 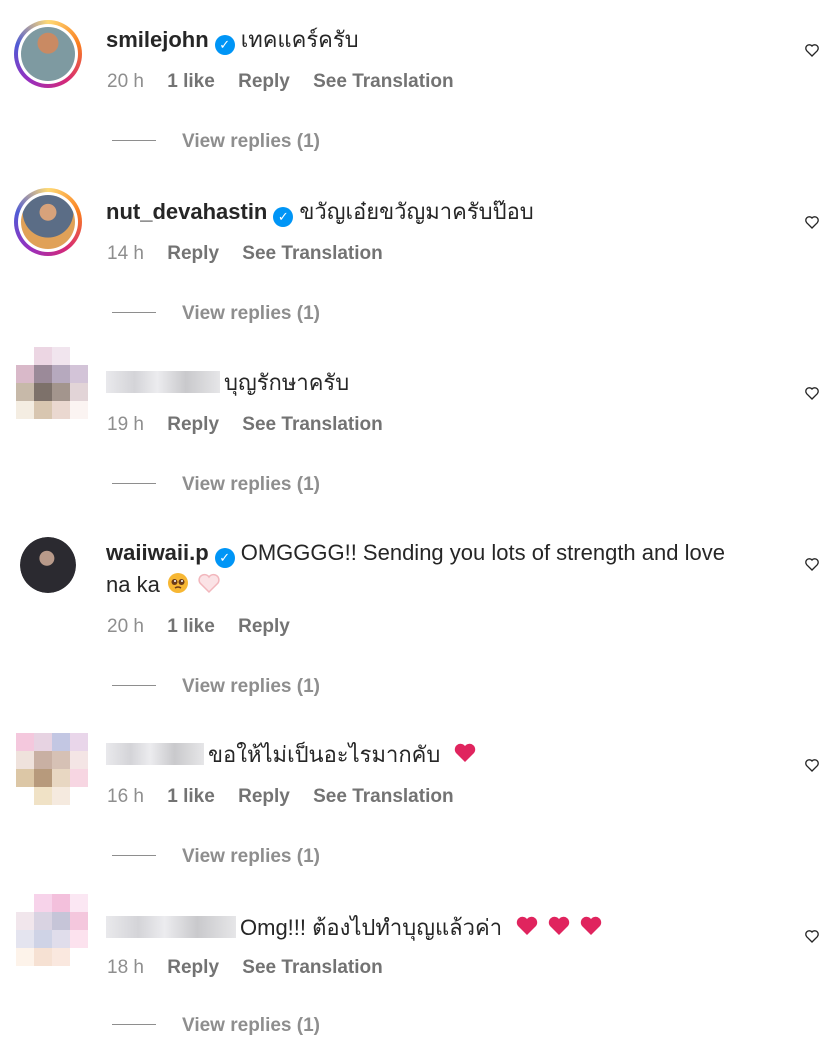 I want to click on comment-text: ขอให้ไม่เป็นอะไรมากคับ, so click(x=324, y=754).